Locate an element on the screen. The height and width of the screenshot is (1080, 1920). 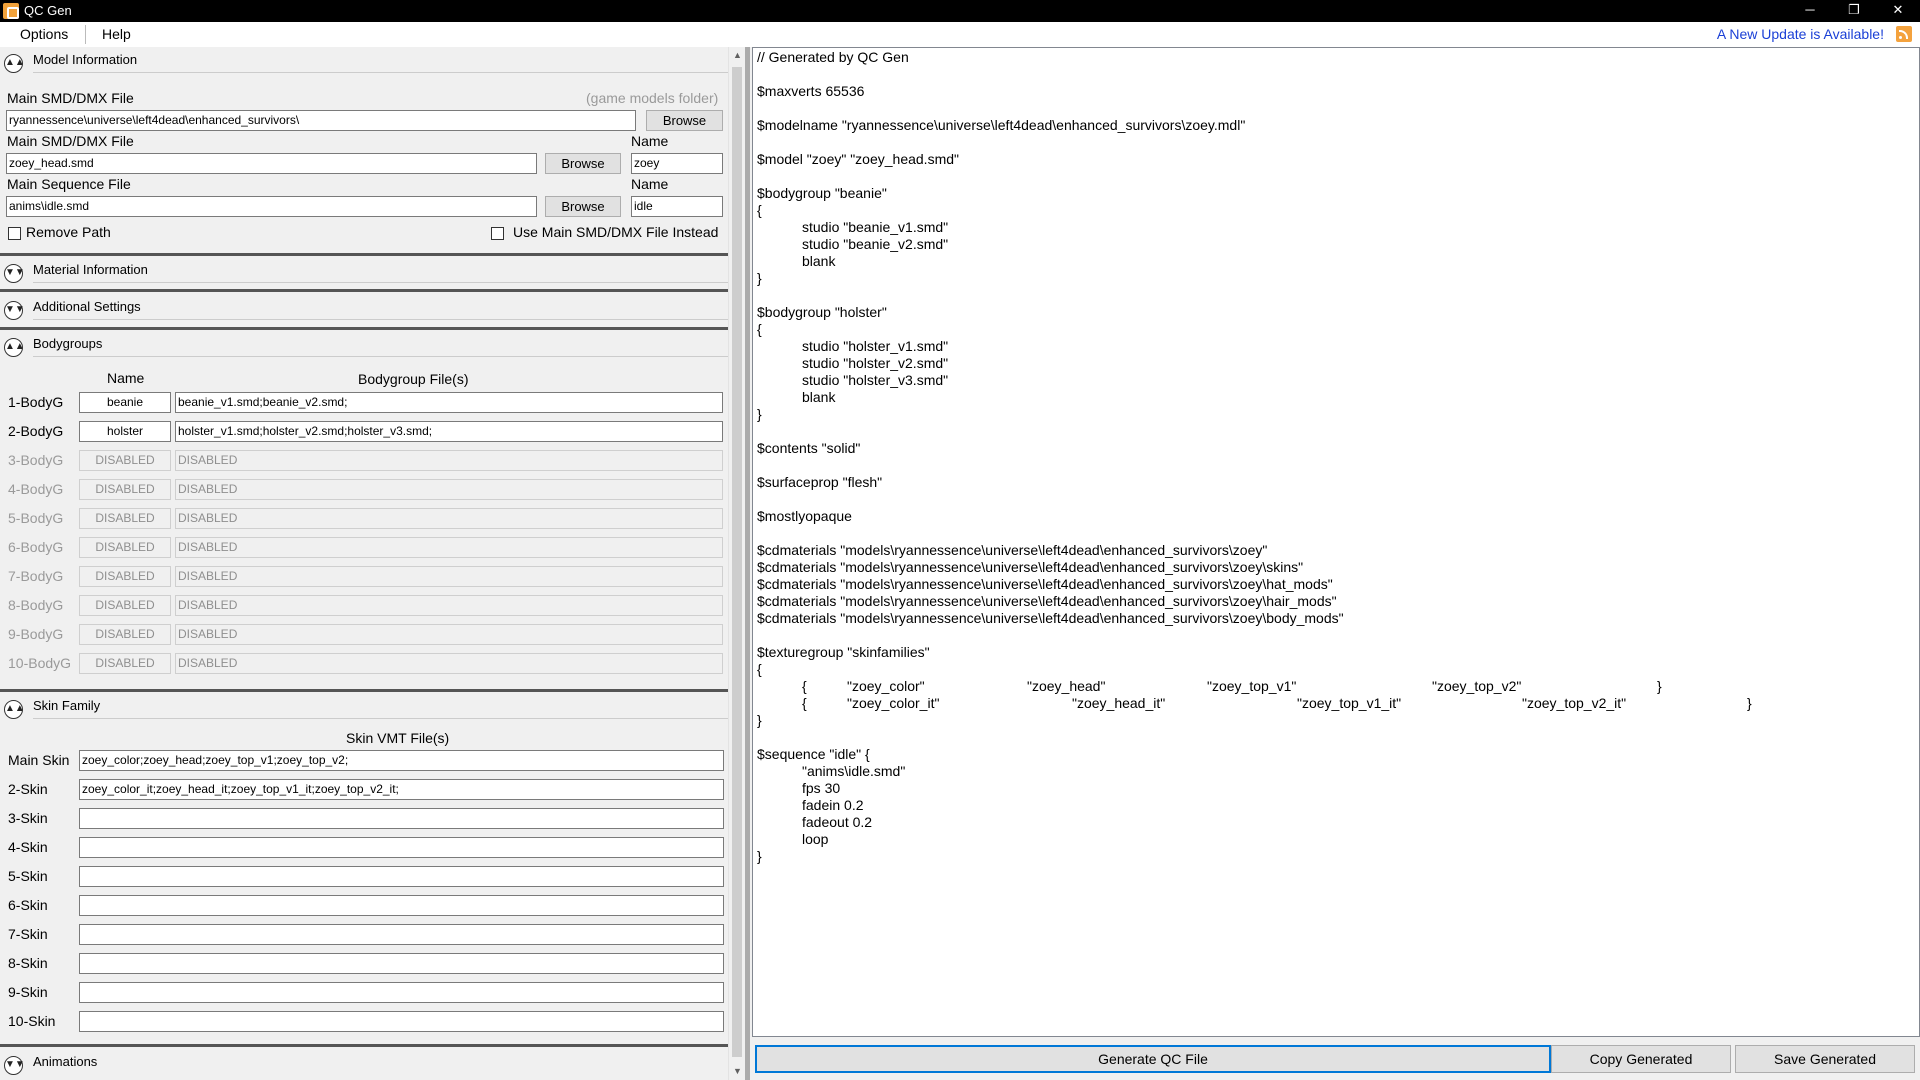
remove-path-checkbox is located at coordinates (14, 233).